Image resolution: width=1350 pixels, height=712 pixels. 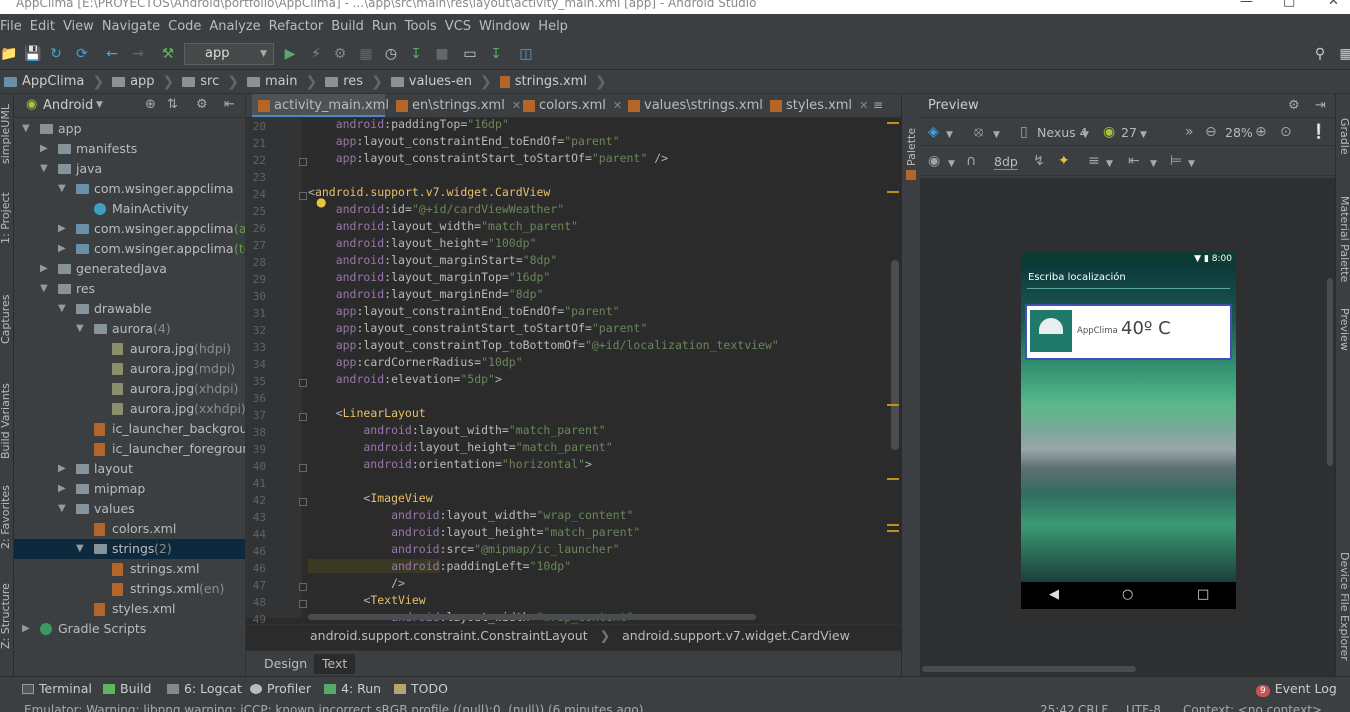 I want to click on tab-styles: styles.xml ✕, so click(x=816, y=105).